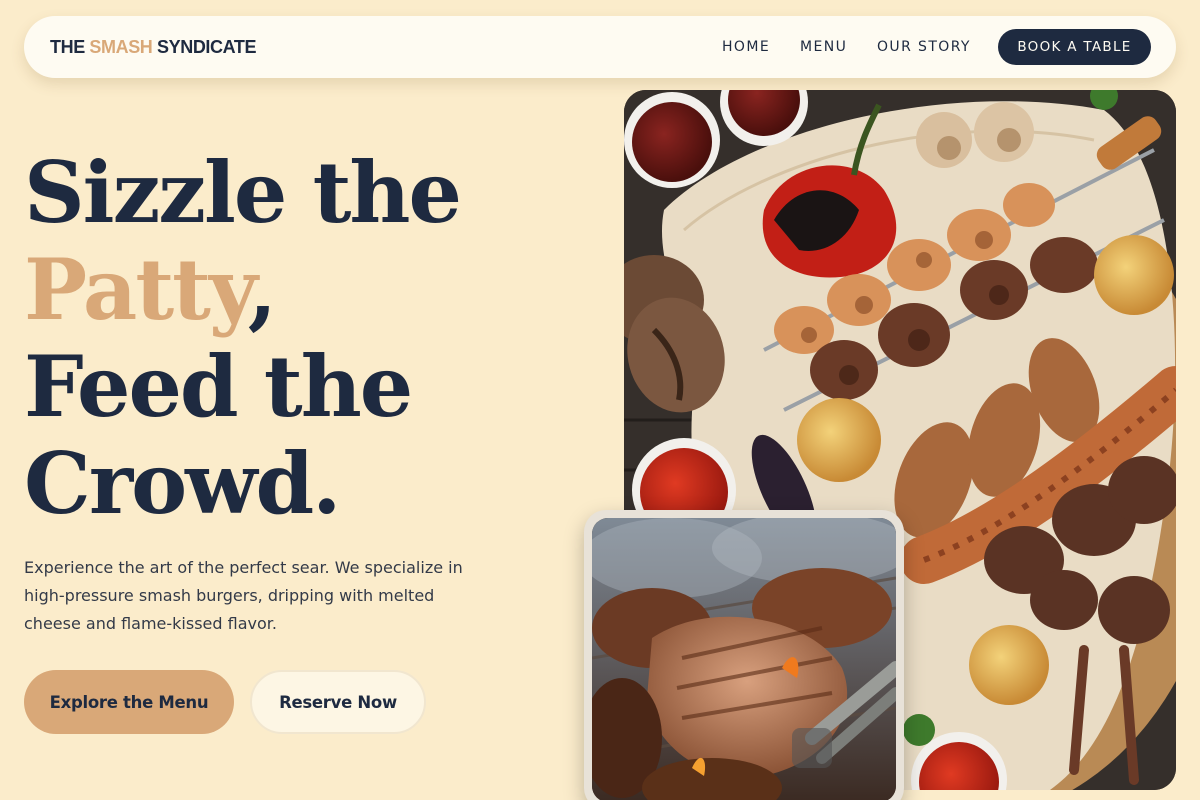 This screenshot has height=800, width=1200. What do you see at coordinates (262, 289) in the screenshot?
I see `headline-comma: ,` at bounding box center [262, 289].